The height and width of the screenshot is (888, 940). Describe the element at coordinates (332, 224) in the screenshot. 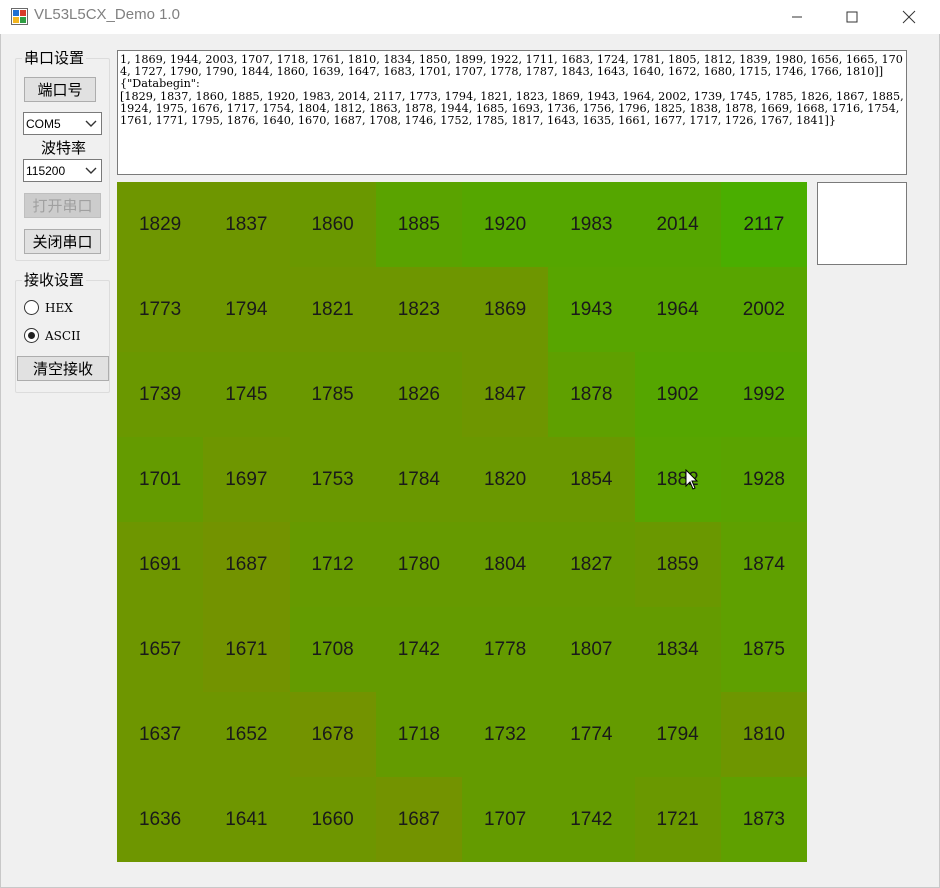

I see `grid-cell: 1860` at that location.